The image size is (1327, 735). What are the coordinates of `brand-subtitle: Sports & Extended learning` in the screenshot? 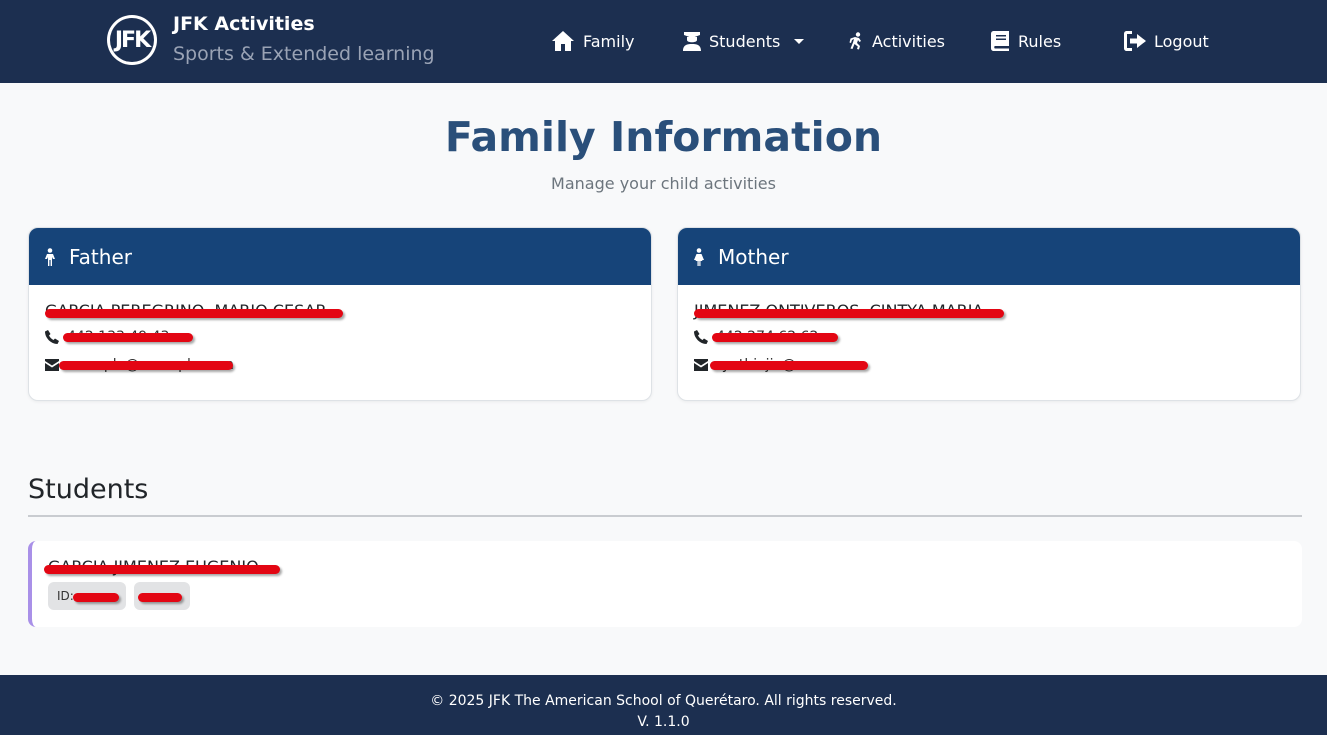 It's located at (304, 54).